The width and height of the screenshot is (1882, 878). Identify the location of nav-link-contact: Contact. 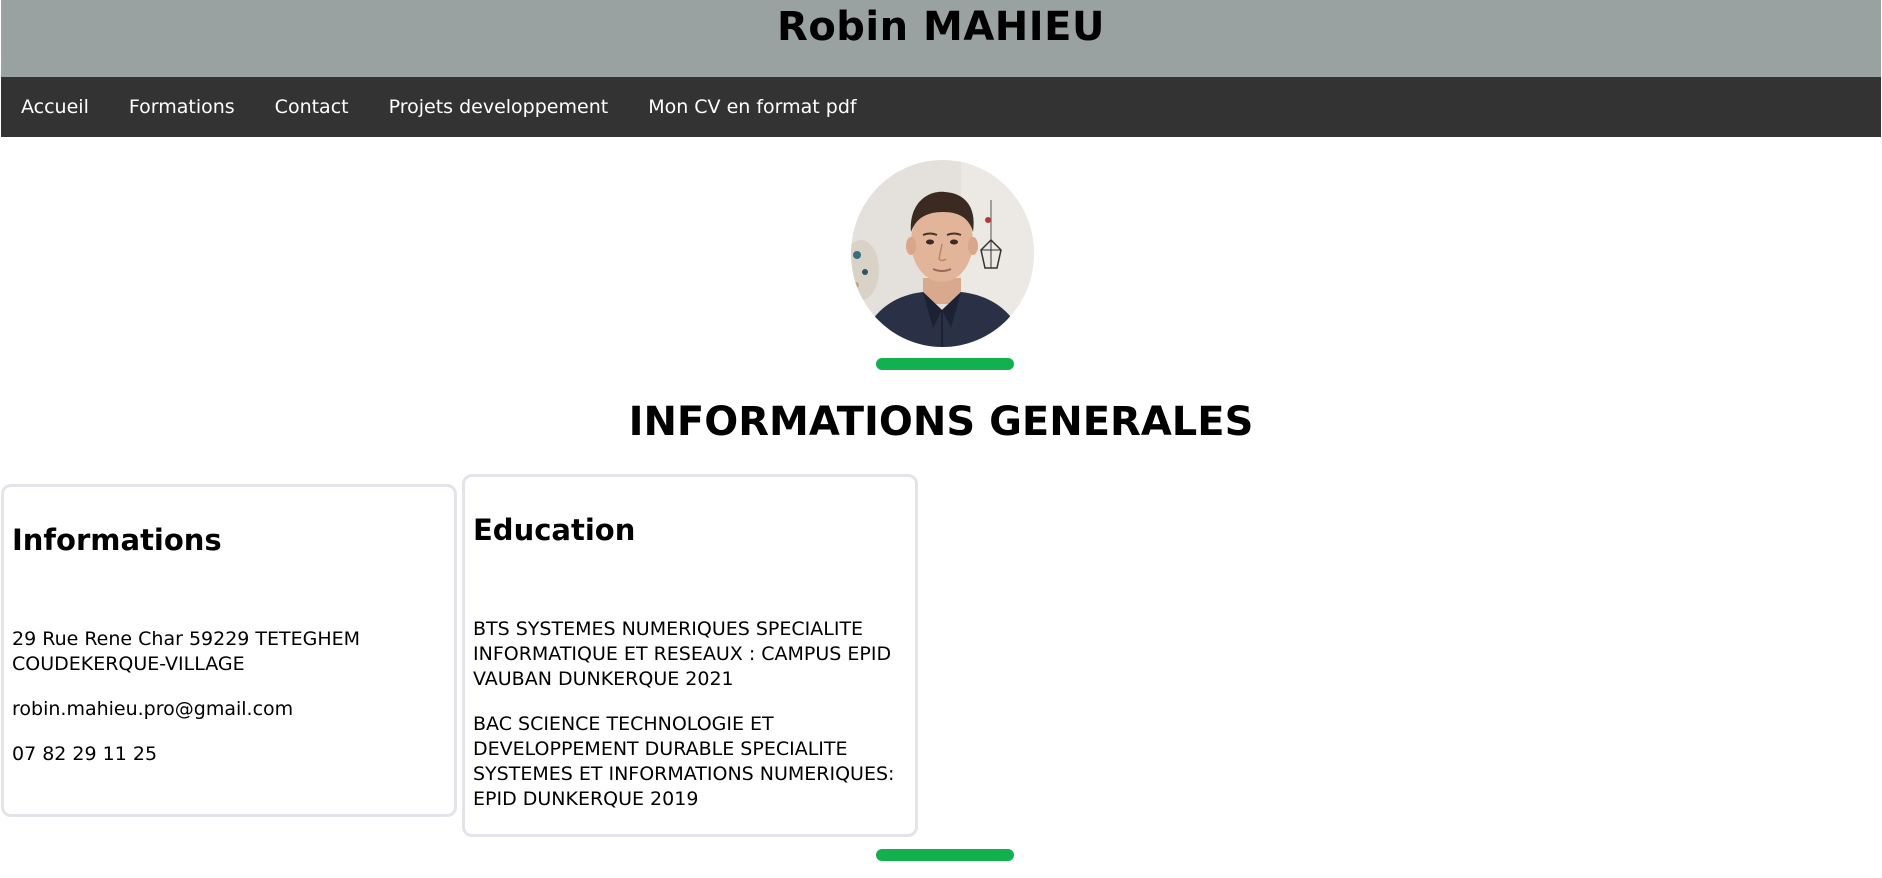
(312, 107).